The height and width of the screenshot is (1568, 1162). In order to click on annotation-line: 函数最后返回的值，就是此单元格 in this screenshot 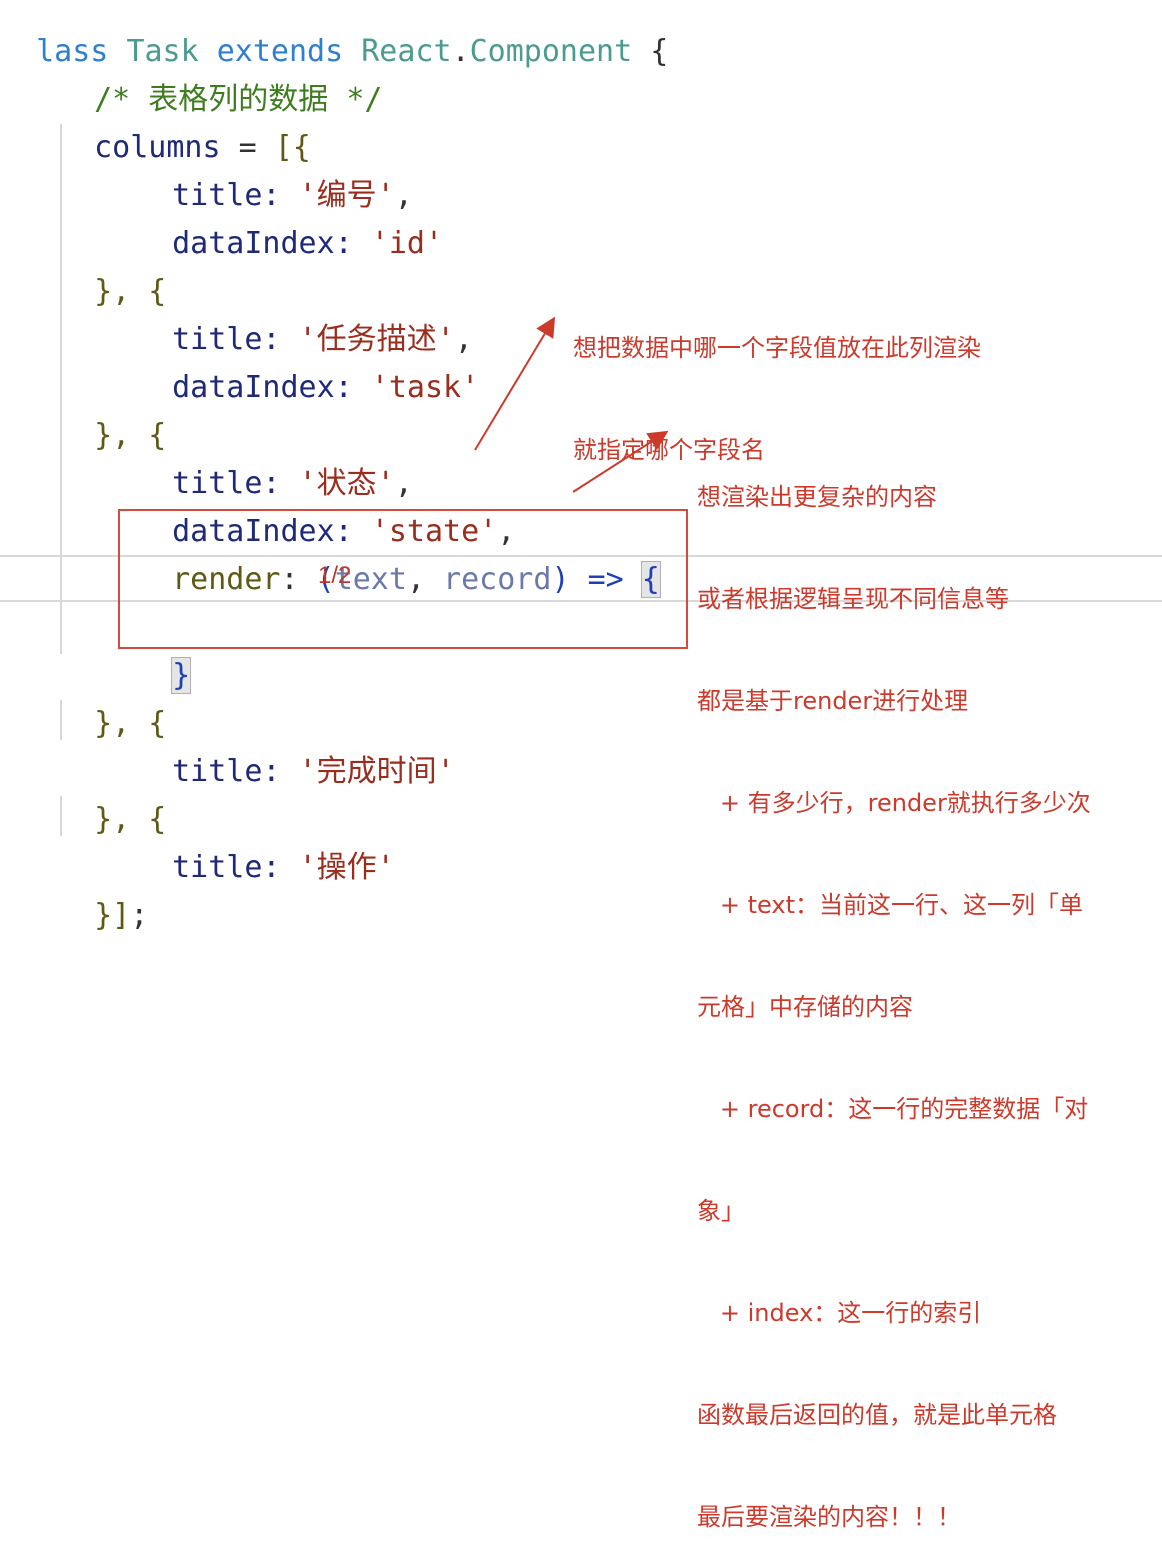, I will do `click(877, 1415)`.